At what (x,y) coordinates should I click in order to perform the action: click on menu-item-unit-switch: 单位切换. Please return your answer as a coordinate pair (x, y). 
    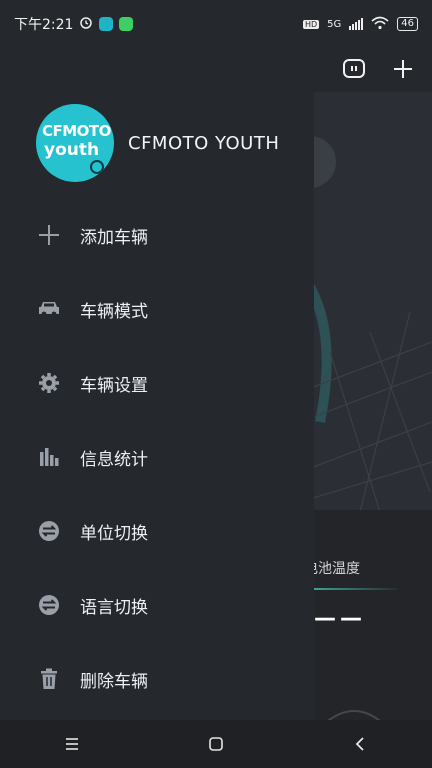
    Looking at the image, I should click on (157, 531).